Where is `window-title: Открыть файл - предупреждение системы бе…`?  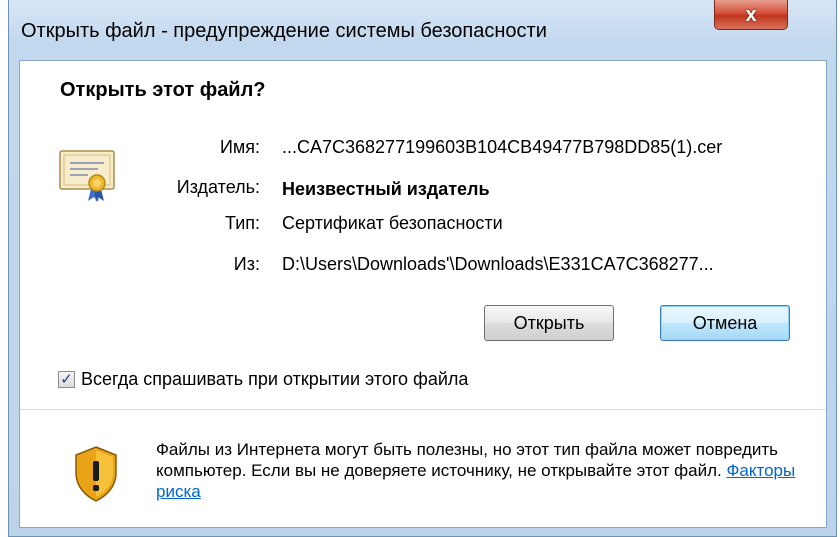 window-title: Открыть файл - предупреждение системы бе… is located at coordinates (284, 31).